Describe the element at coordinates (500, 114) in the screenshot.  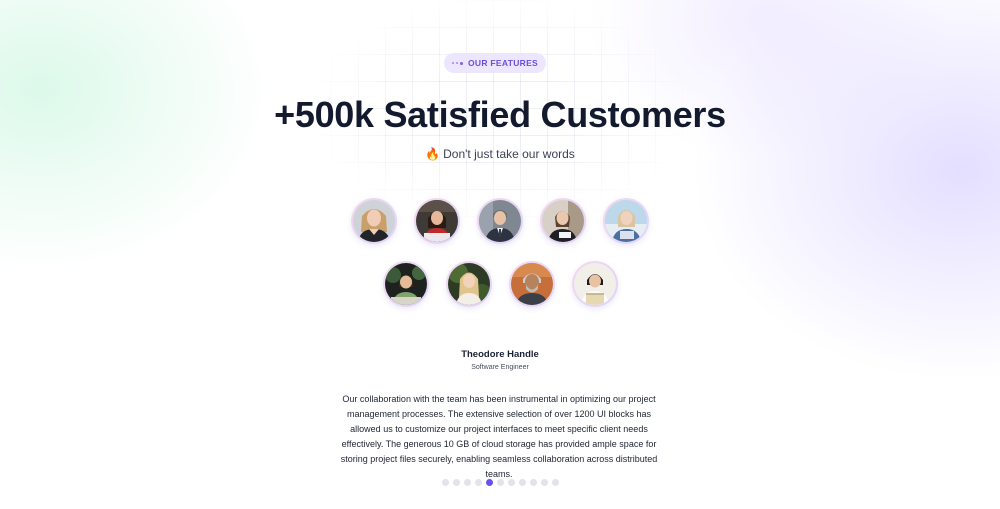
I see `page-title: +500k Satisfied Customers` at that location.